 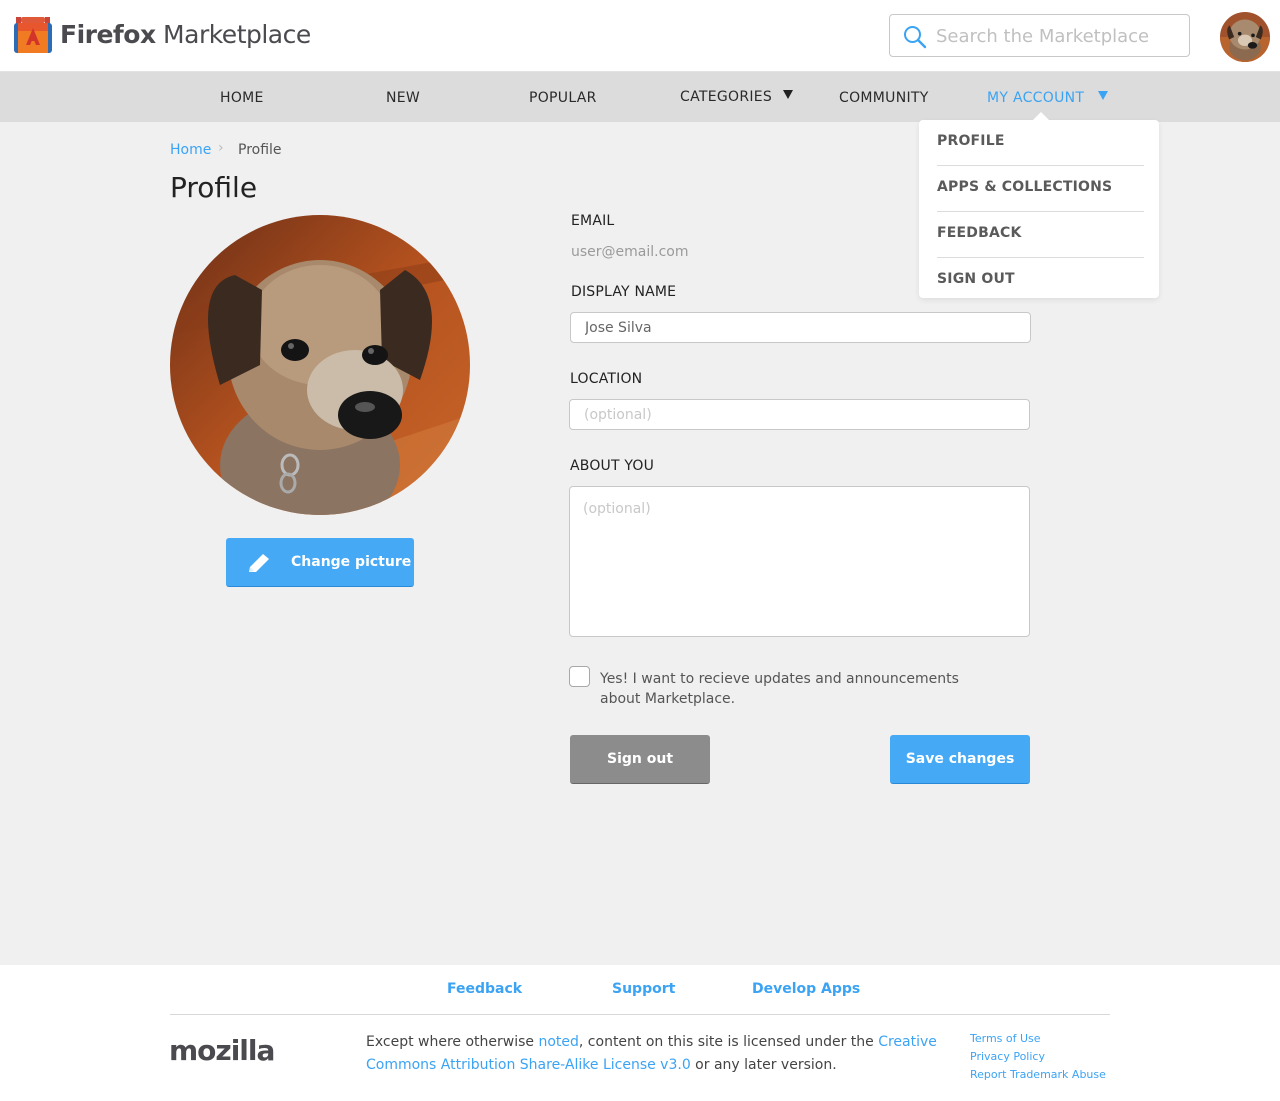 I want to click on chevron-right-icon: ›, so click(x=221, y=148).